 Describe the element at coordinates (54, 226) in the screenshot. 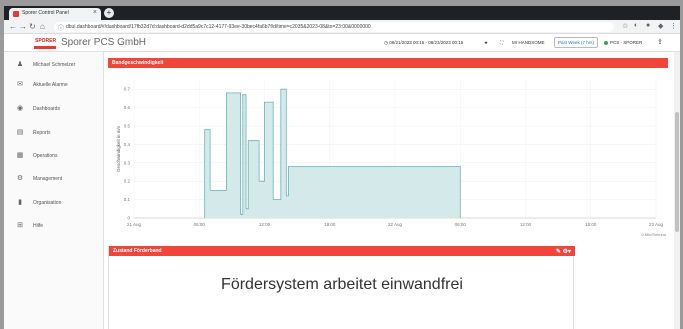

I see `sidebar-item-help: ⊞ Hilfe` at that location.